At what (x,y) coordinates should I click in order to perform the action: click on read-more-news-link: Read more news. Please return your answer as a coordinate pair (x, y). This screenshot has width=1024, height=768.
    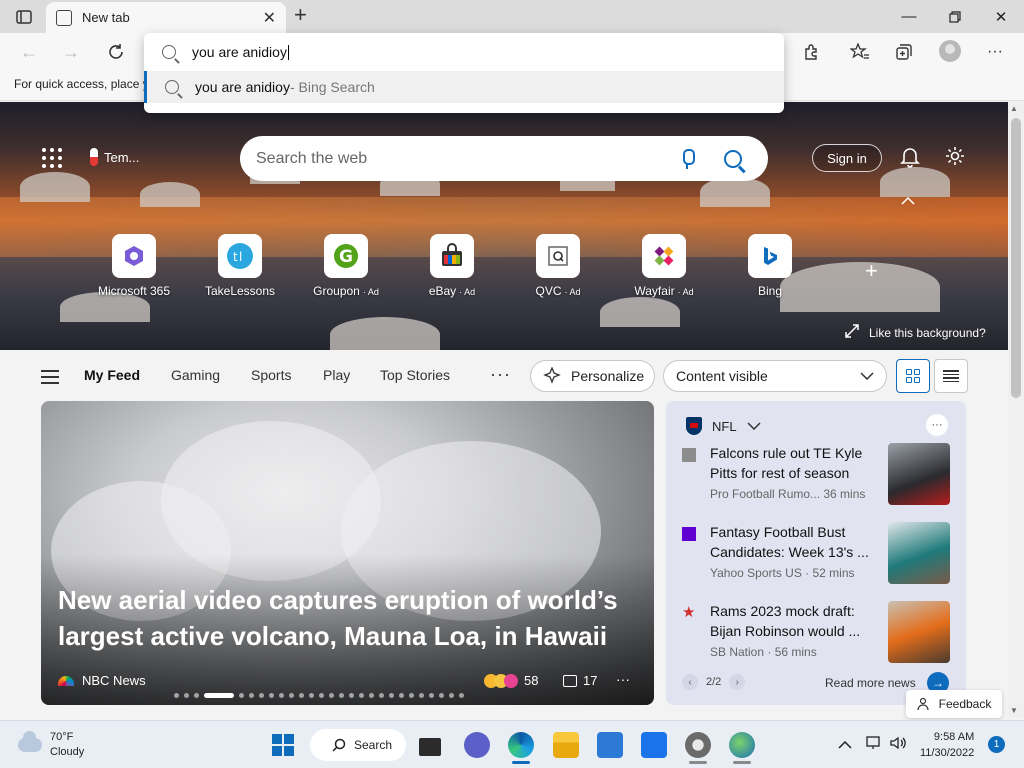
    Looking at the image, I should click on (870, 683).